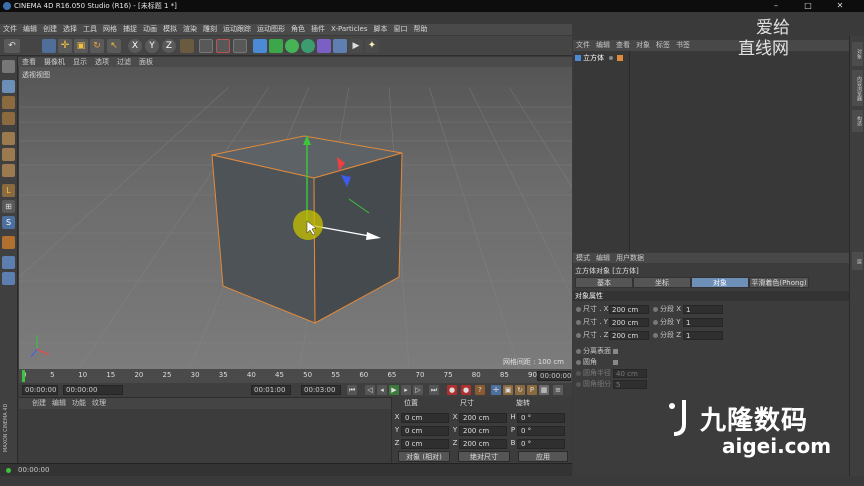 The height and width of the screenshot is (486, 864). What do you see at coordinates (8, 262) in the screenshot?
I see `workplane-grid-icon` at bounding box center [8, 262].